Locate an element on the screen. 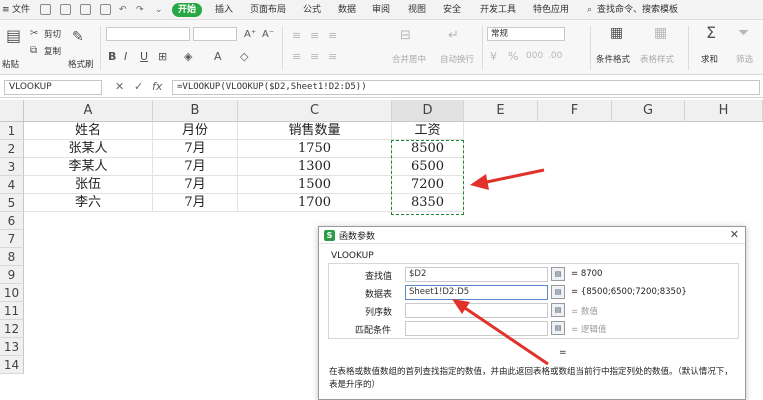 The image size is (763, 400). tab-formulas: 公式 is located at coordinates (312, 10).